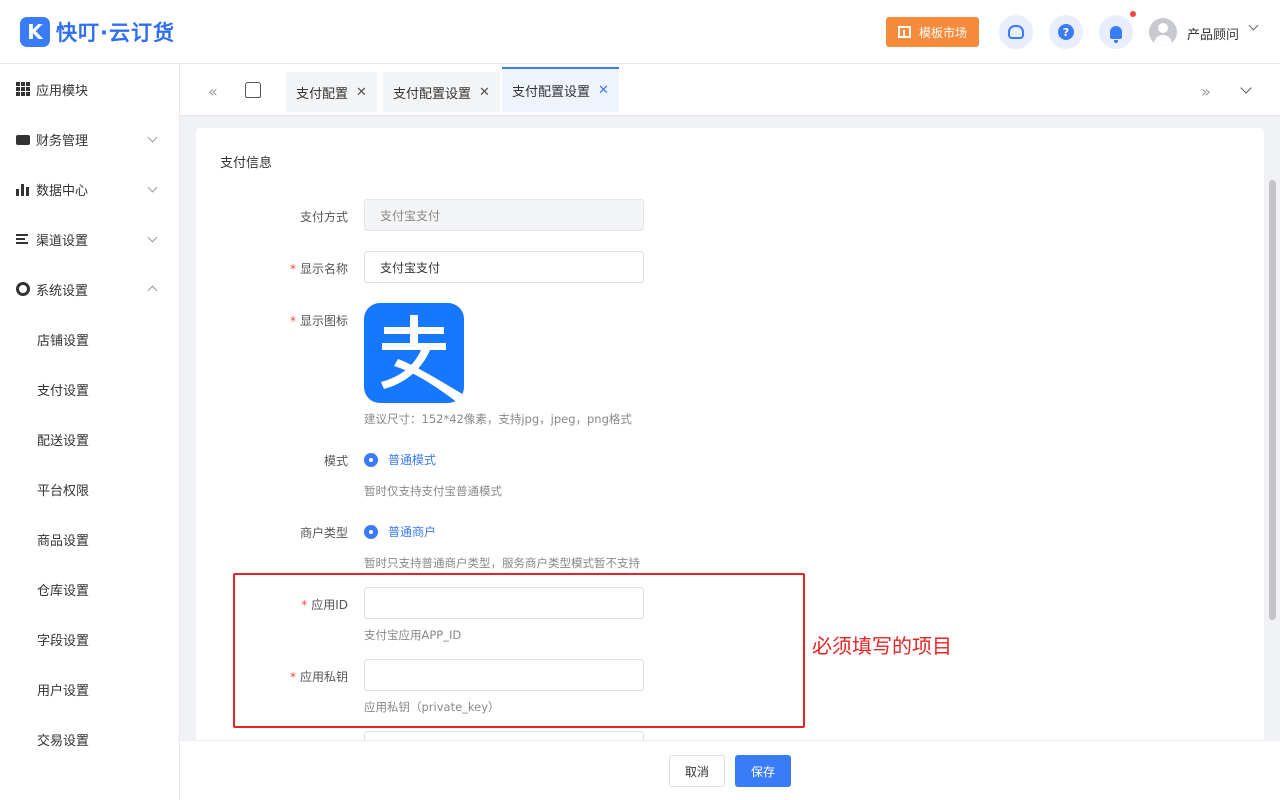 The height and width of the screenshot is (800, 1280). I want to click on sidebar-item-label: 渠道设置, so click(62, 241).